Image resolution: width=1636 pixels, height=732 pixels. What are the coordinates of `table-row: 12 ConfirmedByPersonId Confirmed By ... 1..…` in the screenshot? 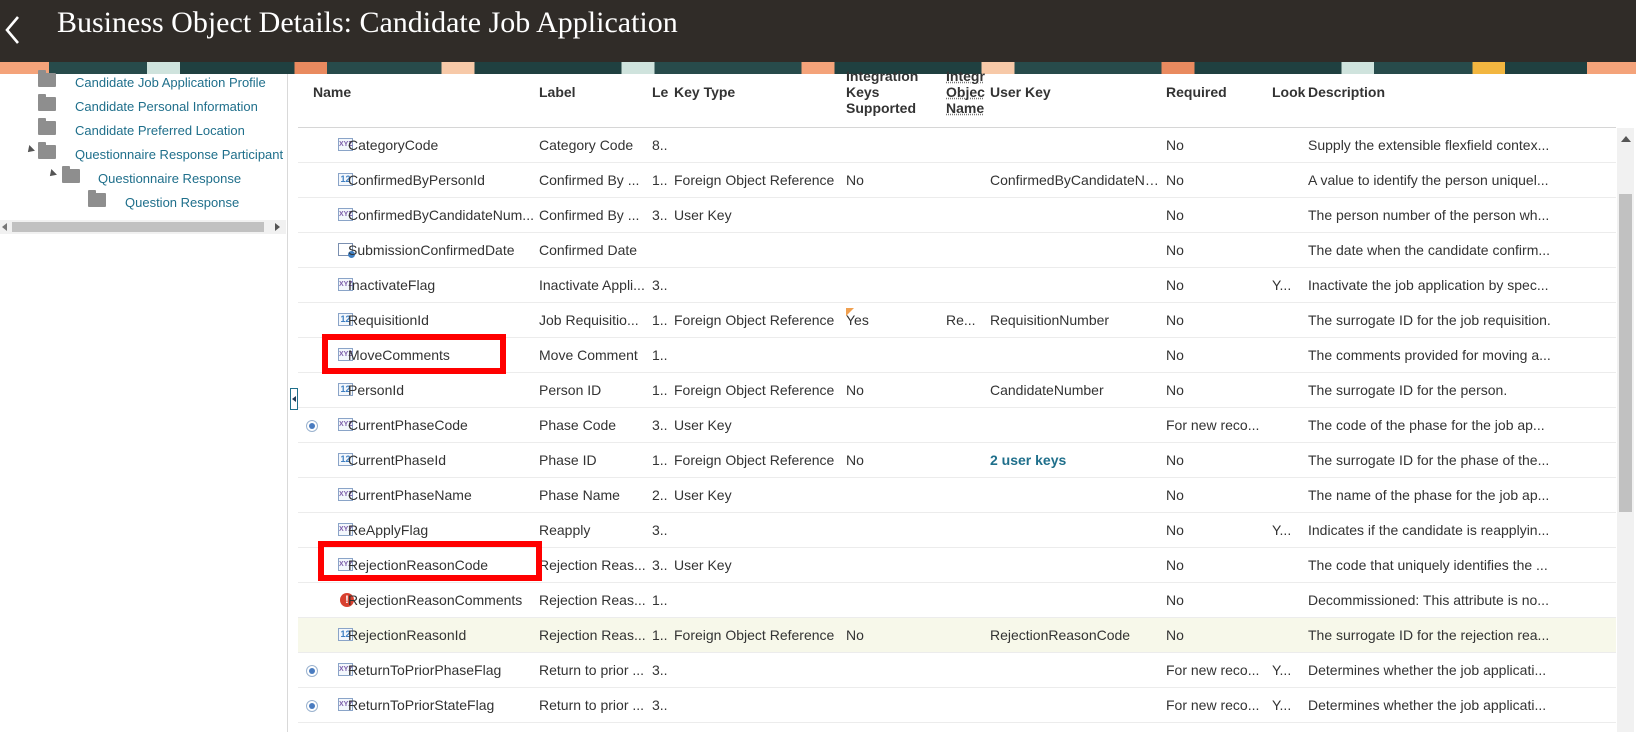 It's located at (957, 180).